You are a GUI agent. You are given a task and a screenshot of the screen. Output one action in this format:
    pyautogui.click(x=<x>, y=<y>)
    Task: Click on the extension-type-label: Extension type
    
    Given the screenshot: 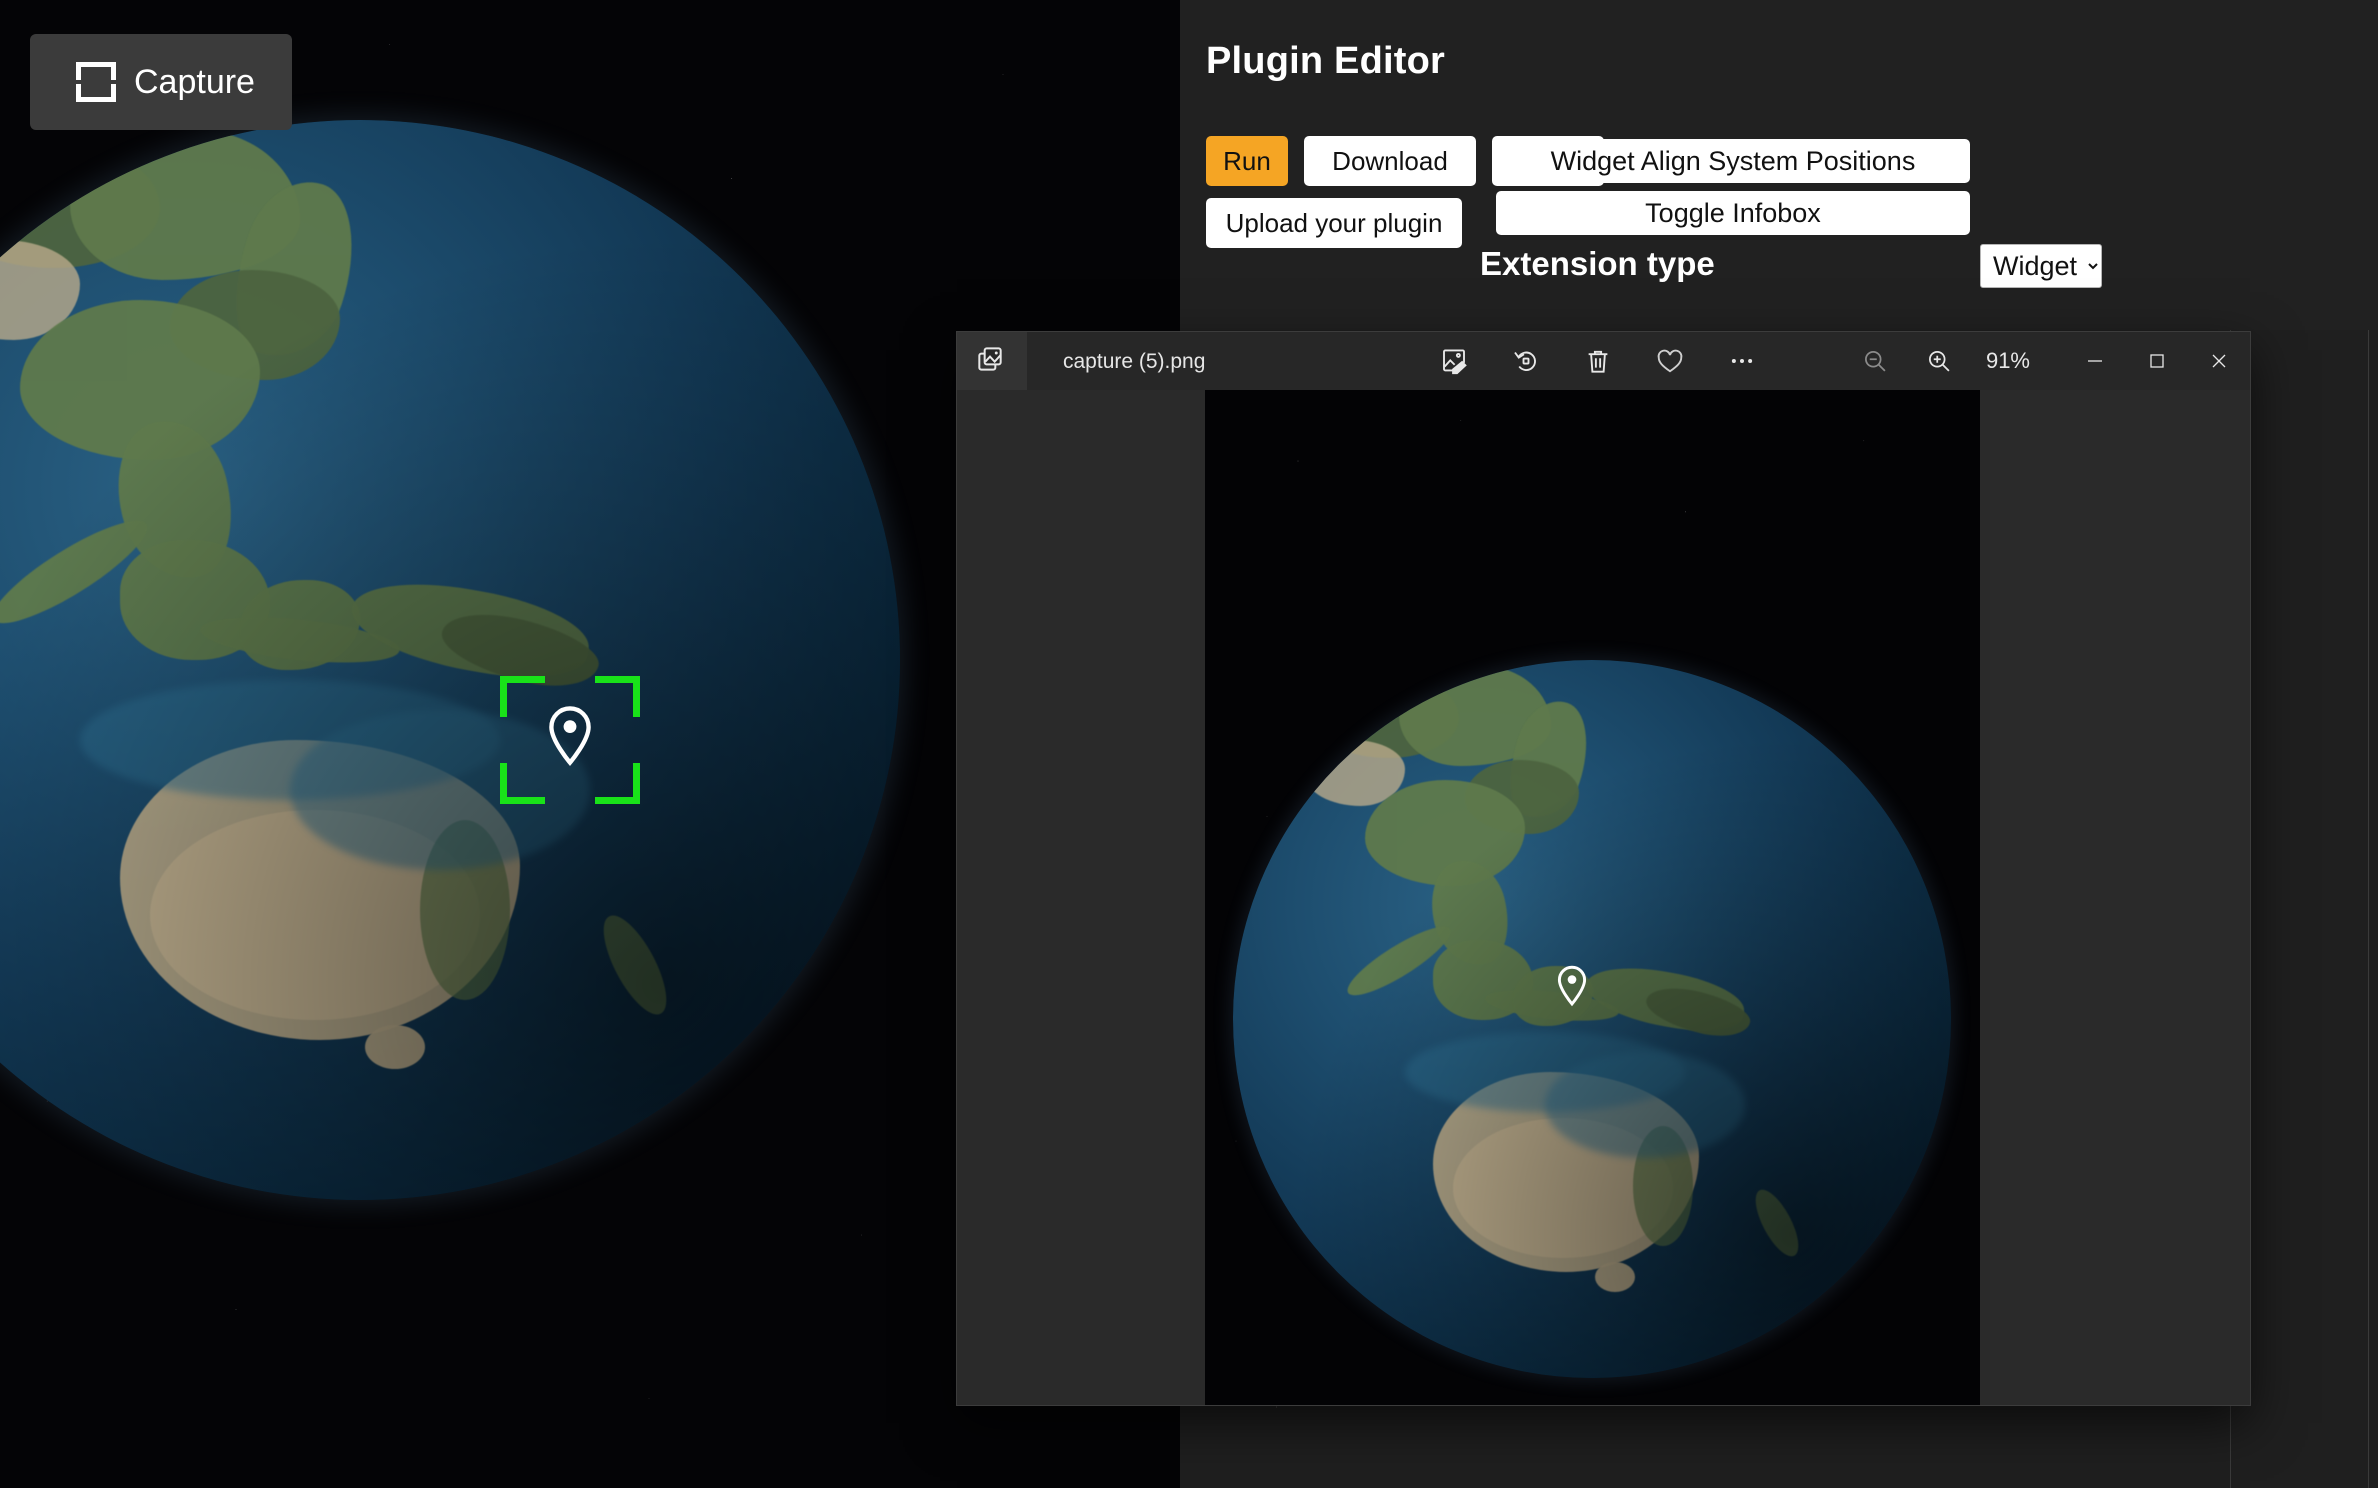 What is the action you would take?
    pyautogui.click(x=1597, y=263)
    